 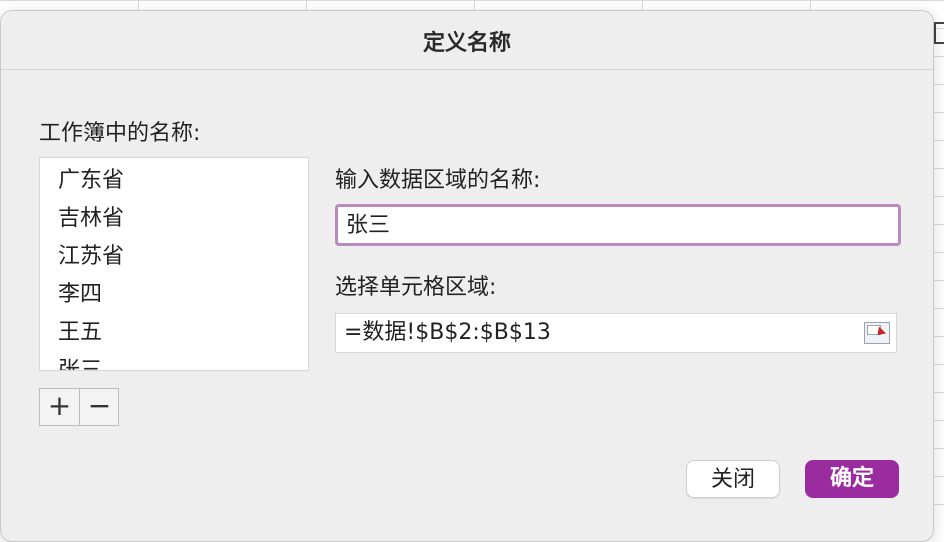 I want to click on dialog-titlebar: 定义名称, so click(x=467, y=40).